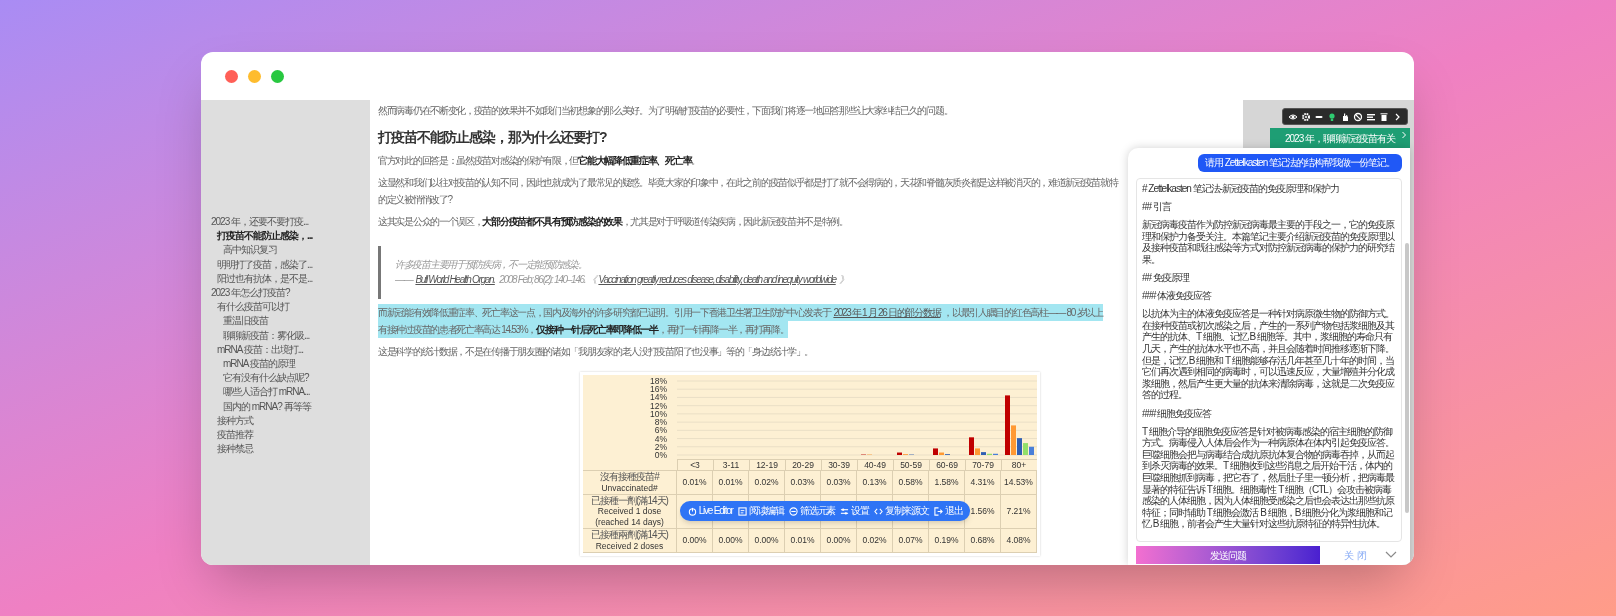  Describe the element at coordinates (245, 321) in the screenshot. I see `toc-item: 重温旧疫苗` at that location.